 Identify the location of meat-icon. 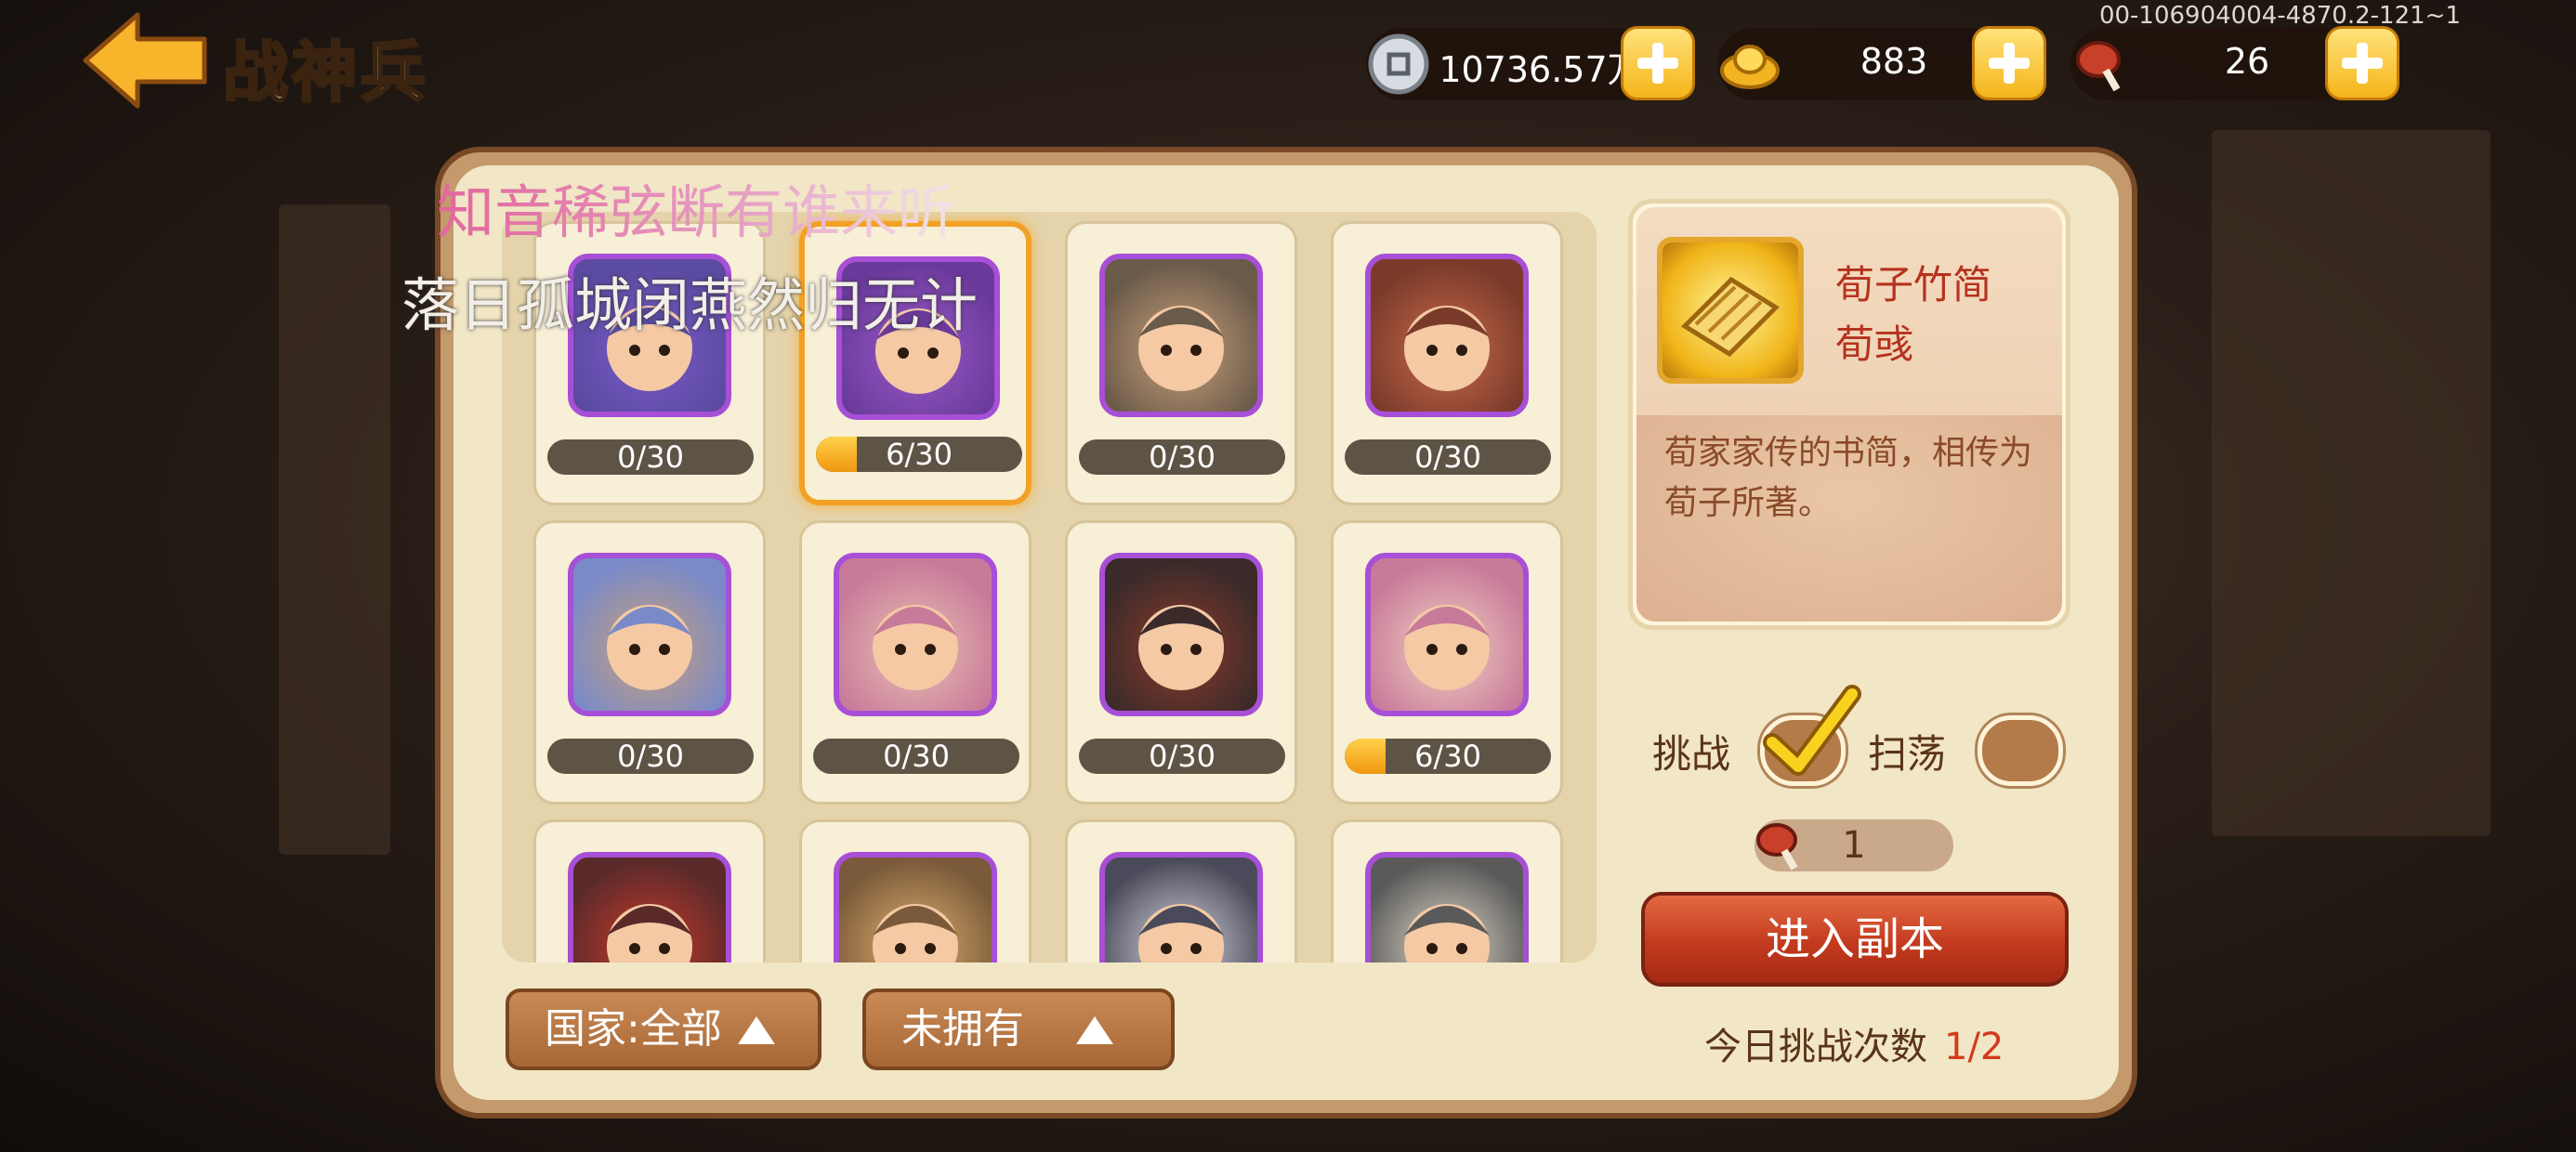
(2103, 64).